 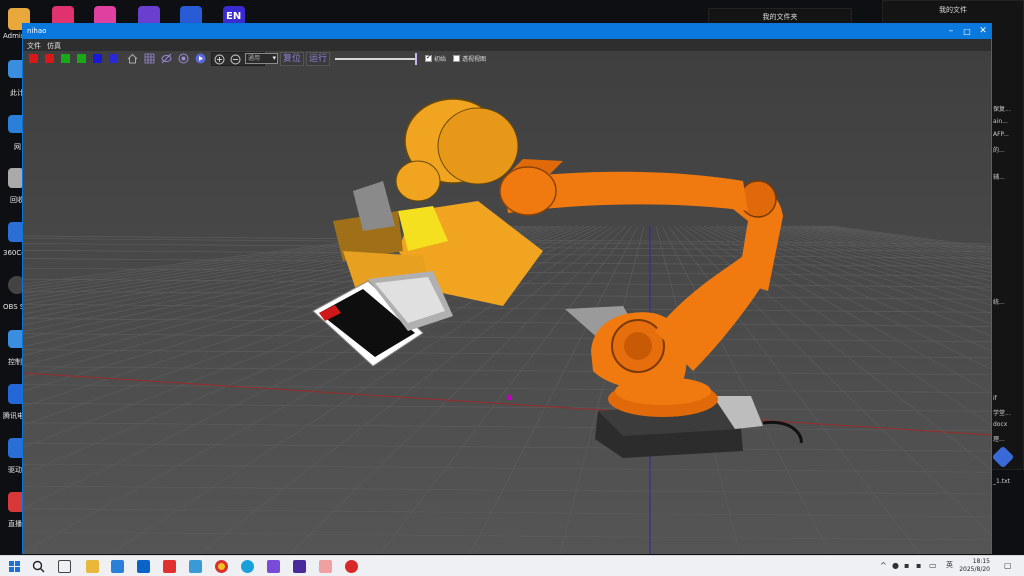 I want to click on menu-simulation: 仿真, so click(x=54, y=46).